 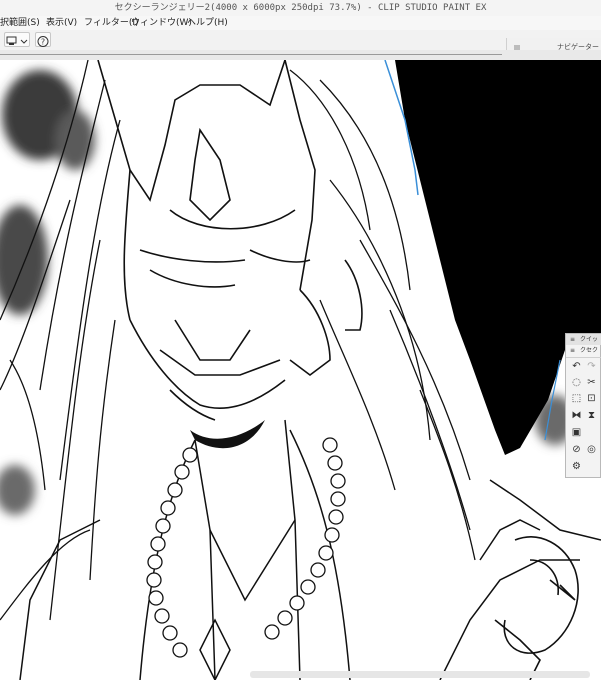 What do you see at coordinates (246, 547) in the screenshot?
I see `prayer-beads` at bounding box center [246, 547].